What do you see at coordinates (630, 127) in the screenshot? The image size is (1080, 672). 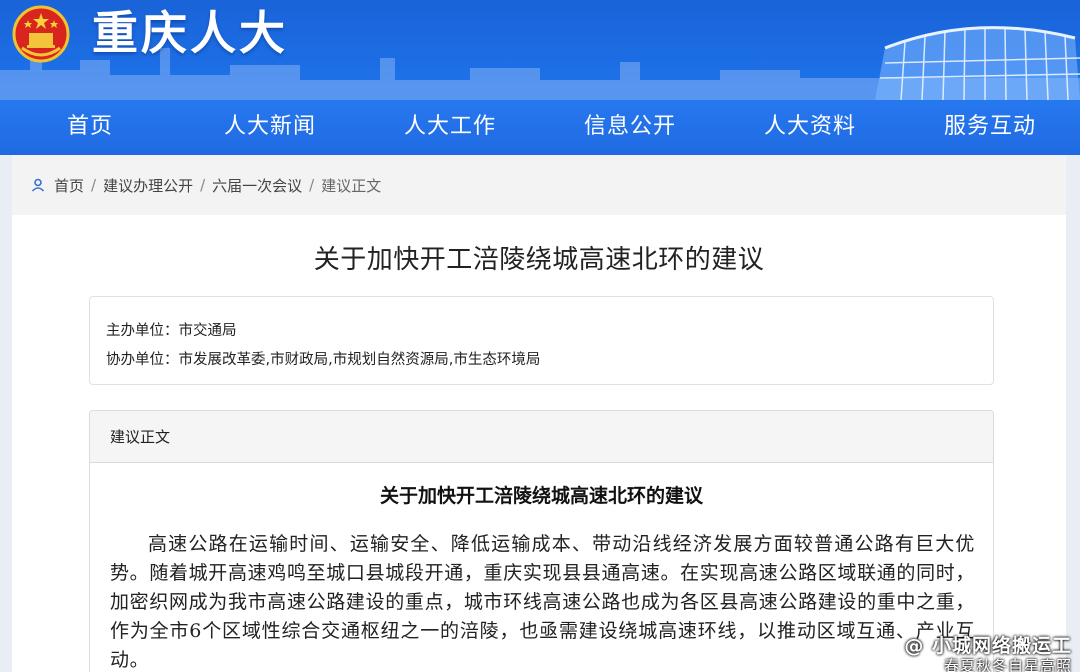 I see `nav-item-disclosure: 信息公开` at bounding box center [630, 127].